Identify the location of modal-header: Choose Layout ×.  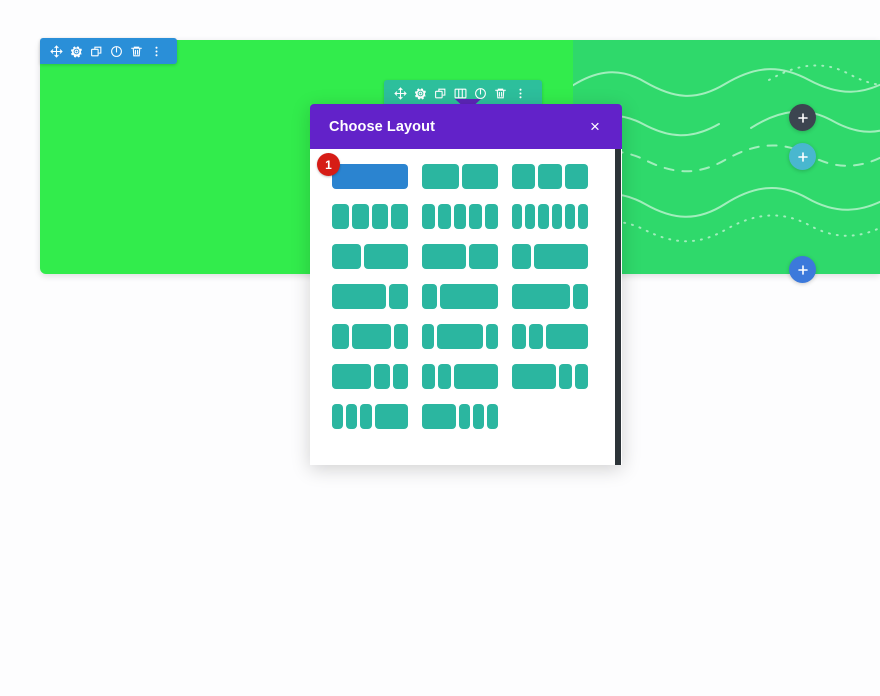
(466, 126).